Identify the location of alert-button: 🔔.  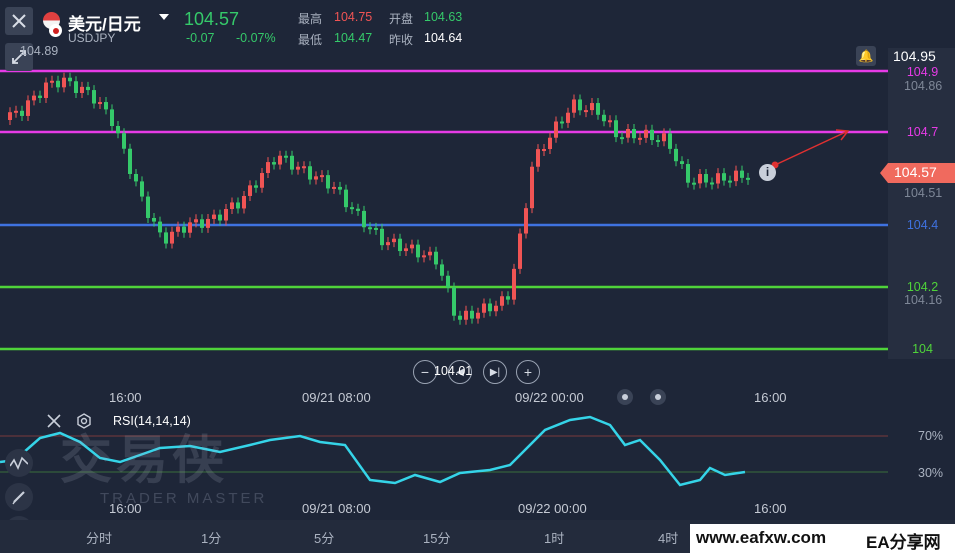
(866, 56).